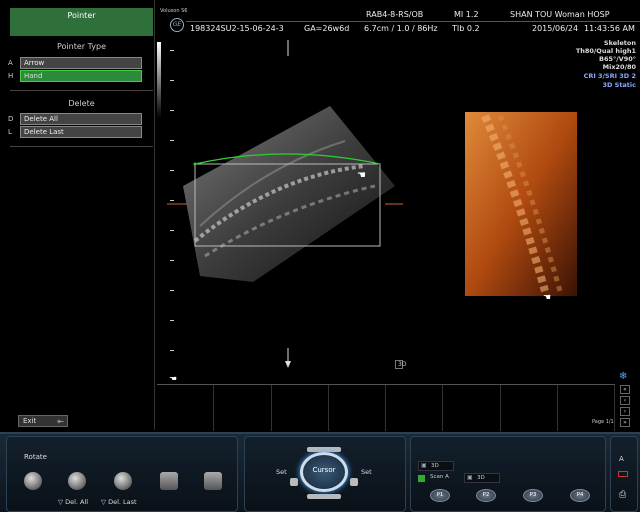 The height and width of the screenshot is (512, 640). Describe the element at coordinates (621, 459) in the screenshot. I see `a-button: A` at that location.